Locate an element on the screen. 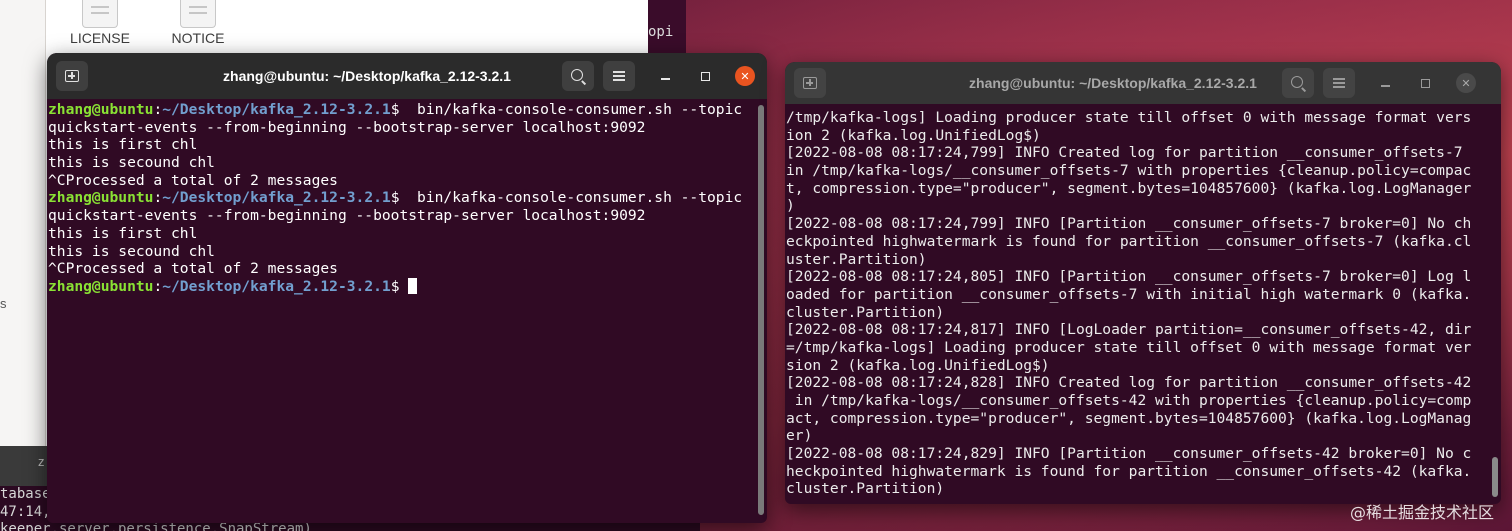 The width and height of the screenshot is (1512, 531). prompt-line: zhang@ubuntu:~/Desktop/kafka_2.12-3.2.1$ is located at coordinates (407, 286).